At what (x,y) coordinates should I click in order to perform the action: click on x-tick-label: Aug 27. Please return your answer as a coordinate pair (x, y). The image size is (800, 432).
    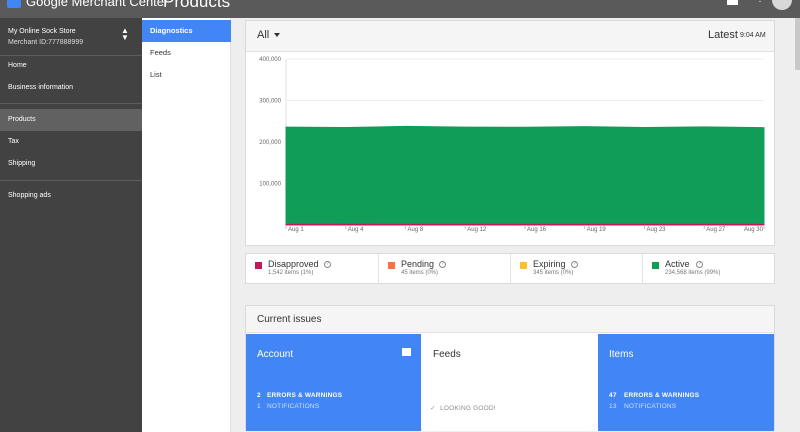
    Looking at the image, I should click on (716, 230).